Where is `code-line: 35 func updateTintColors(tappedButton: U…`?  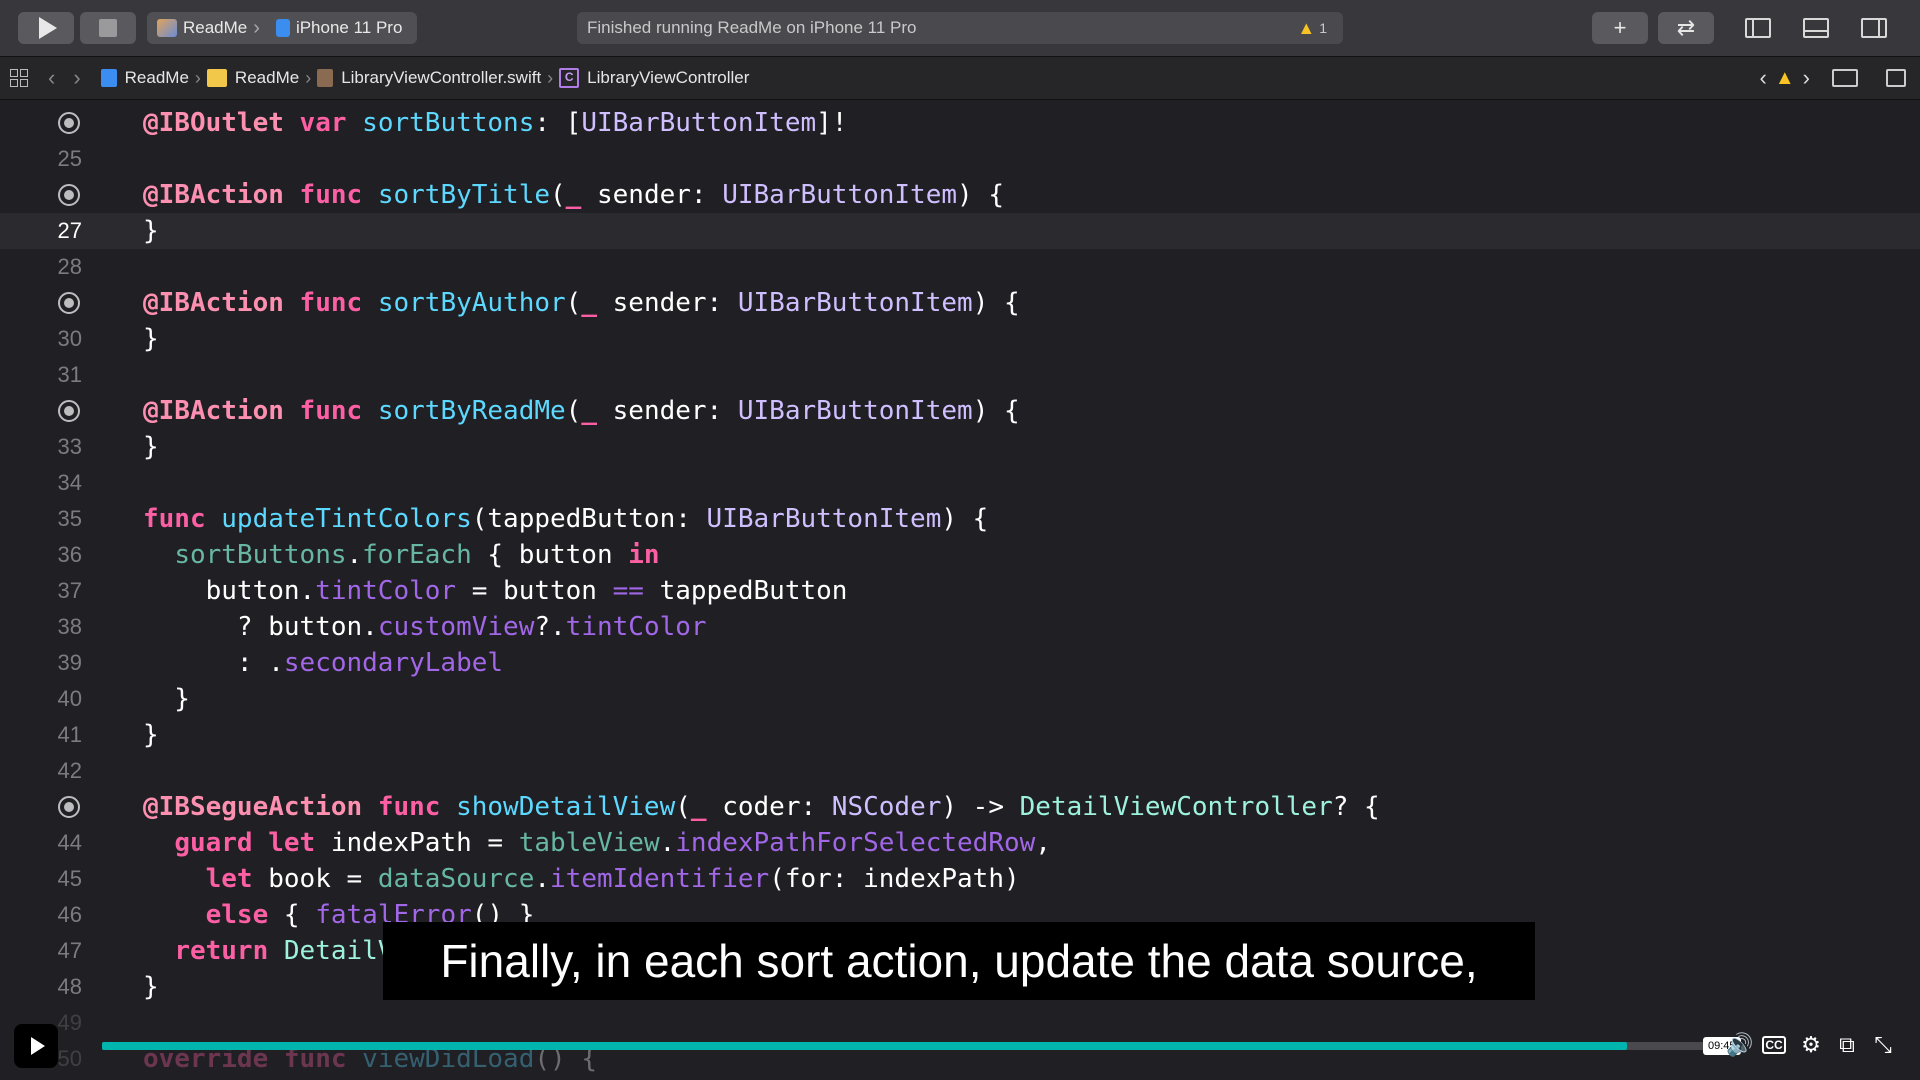 code-line: 35 func updateTintColors(tappedButton: U… is located at coordinates (960, 519).